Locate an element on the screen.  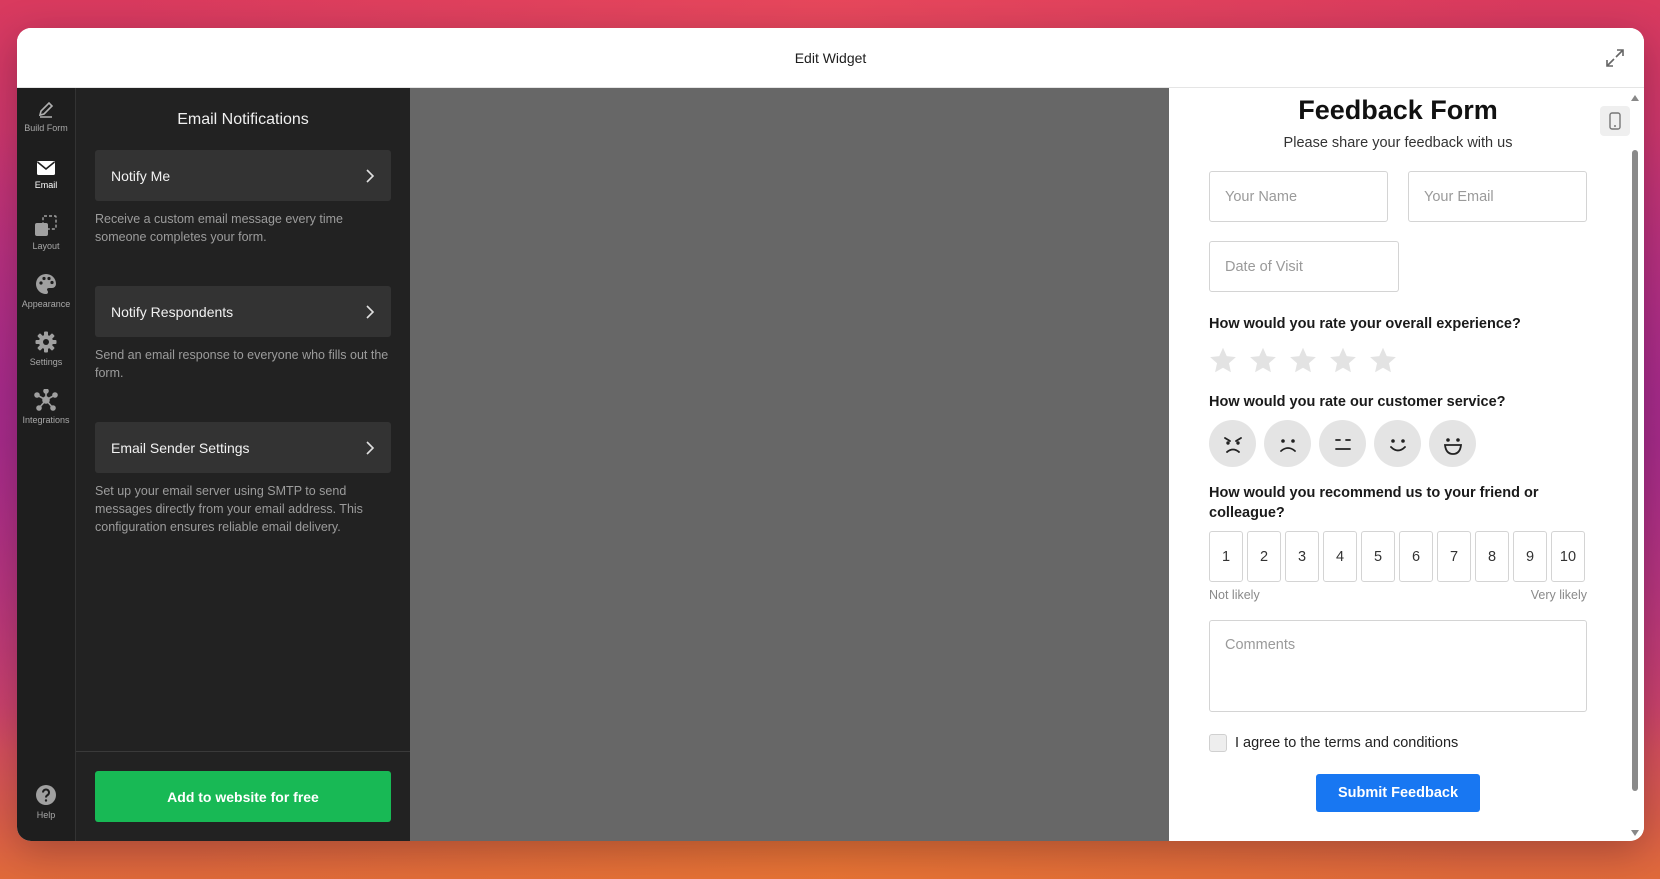
rail-label: Email is located at coordinates (46, 185).